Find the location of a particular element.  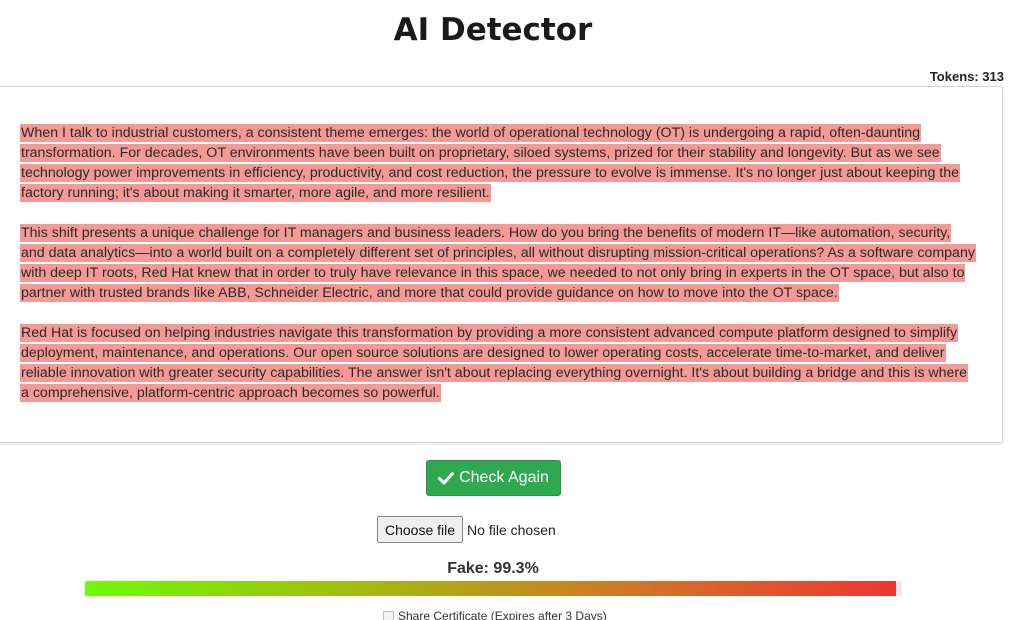

share-certificate: Share Certificate (Expires after 3 Days) is located at coordinates (495, 614).